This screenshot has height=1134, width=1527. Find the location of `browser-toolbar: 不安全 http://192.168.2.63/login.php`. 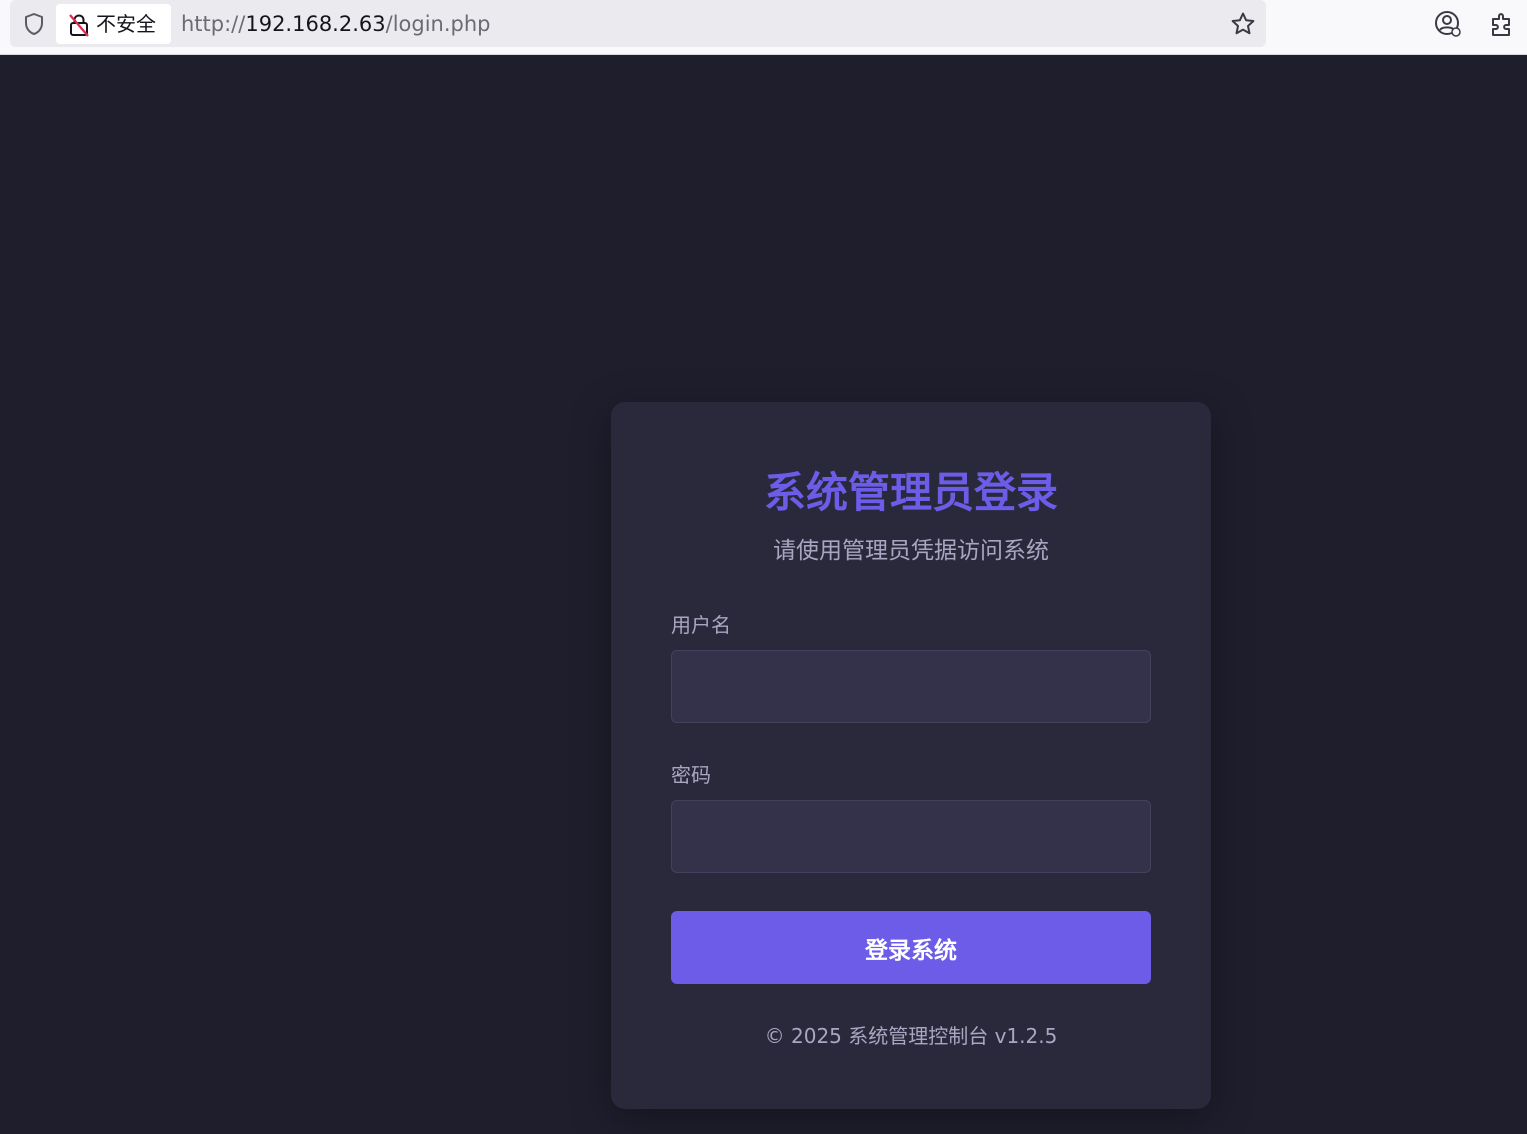

browser-toolbar: 不安全 http://192.168.2.63/login.php is located at coordinates (763, 27).